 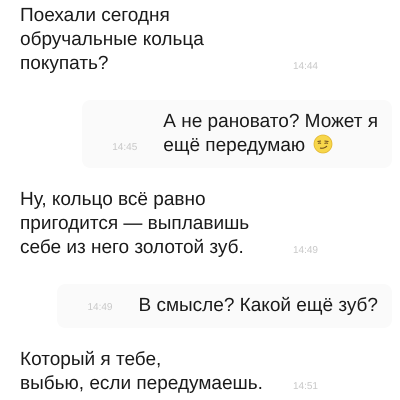 What do you see at coordinates (270, 134) in the screenshot?
I see `message-text: А не рановато? Может я ещё передумаю` at bounding box center [270, 134].